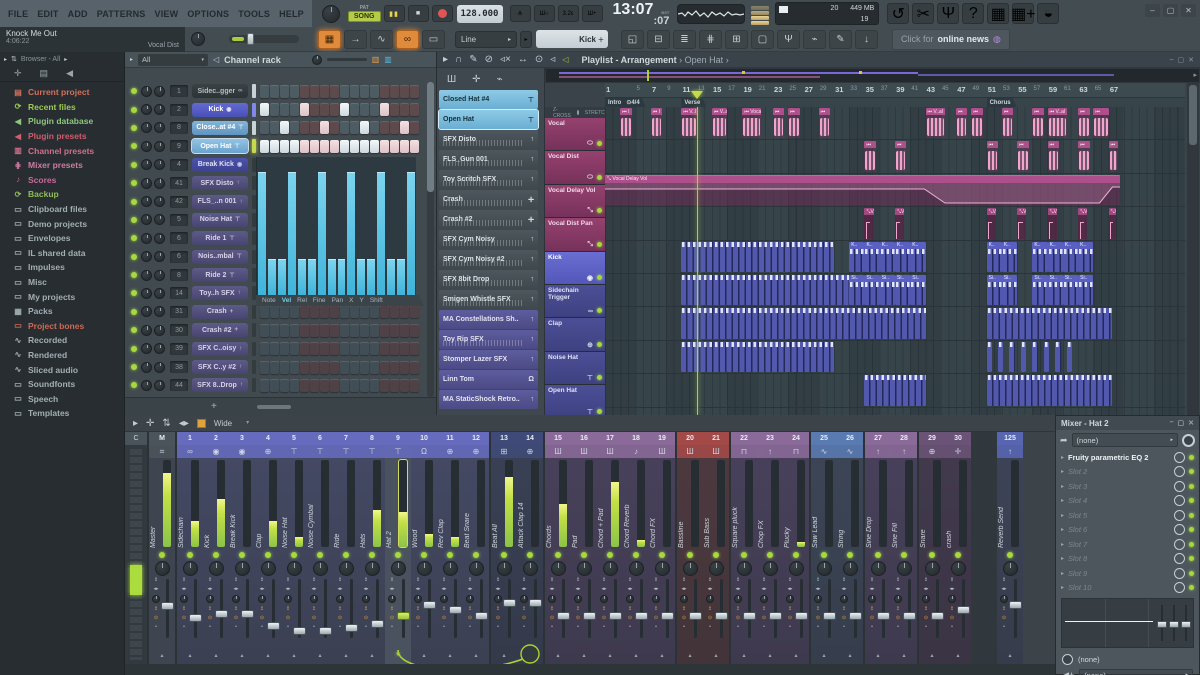  Describe the element at coordinates (269, 300) in the screenshot. I see `graph-tab-note: Note` at that location.